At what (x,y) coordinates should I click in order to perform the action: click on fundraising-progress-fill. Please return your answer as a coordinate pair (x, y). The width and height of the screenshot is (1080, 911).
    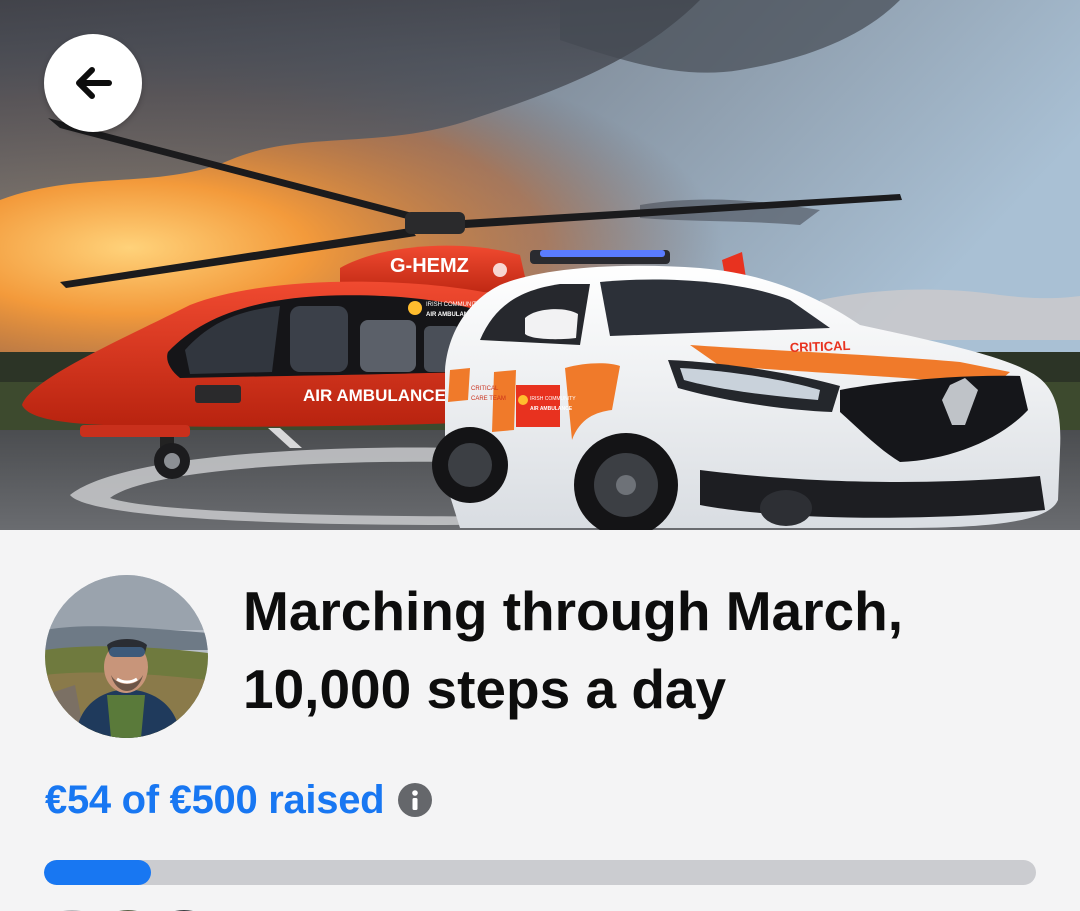
    Looking at the image, I should click on (98, 872).